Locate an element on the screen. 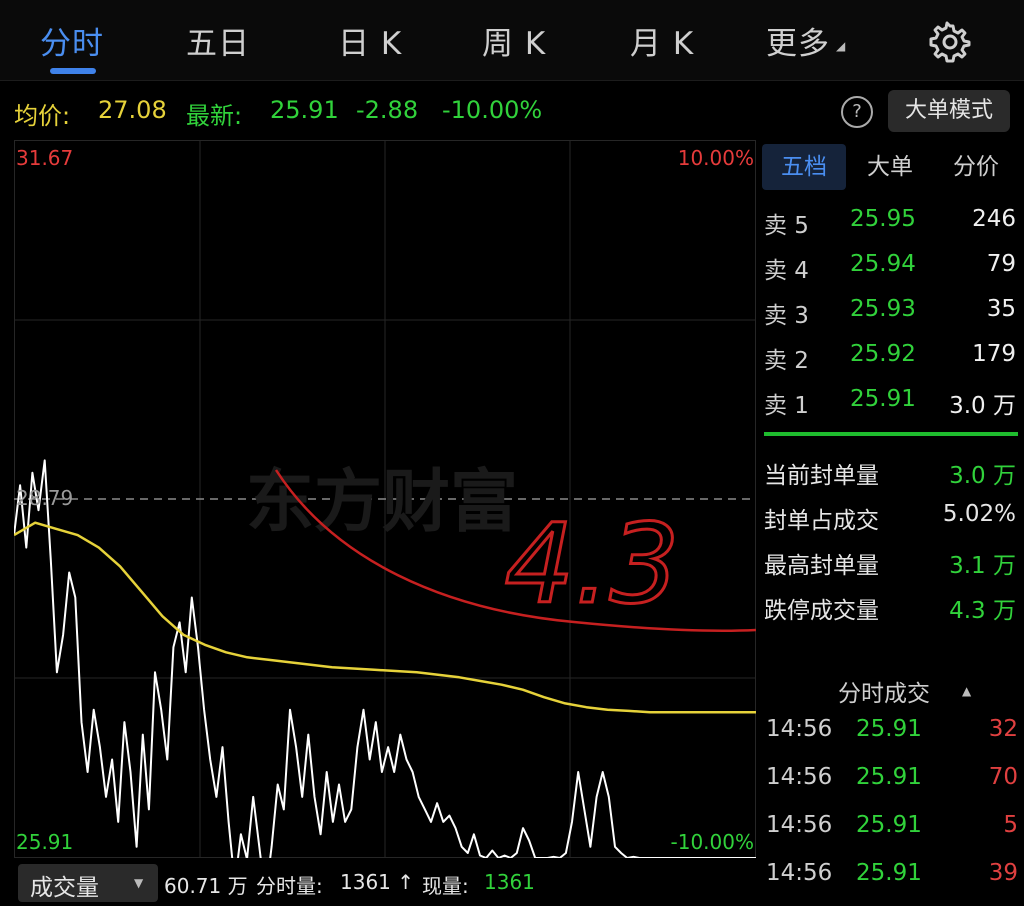 The height and width of the screenshot is (906, 1024). stat-value: 3.0 万 is located at coordinates (982, 476).